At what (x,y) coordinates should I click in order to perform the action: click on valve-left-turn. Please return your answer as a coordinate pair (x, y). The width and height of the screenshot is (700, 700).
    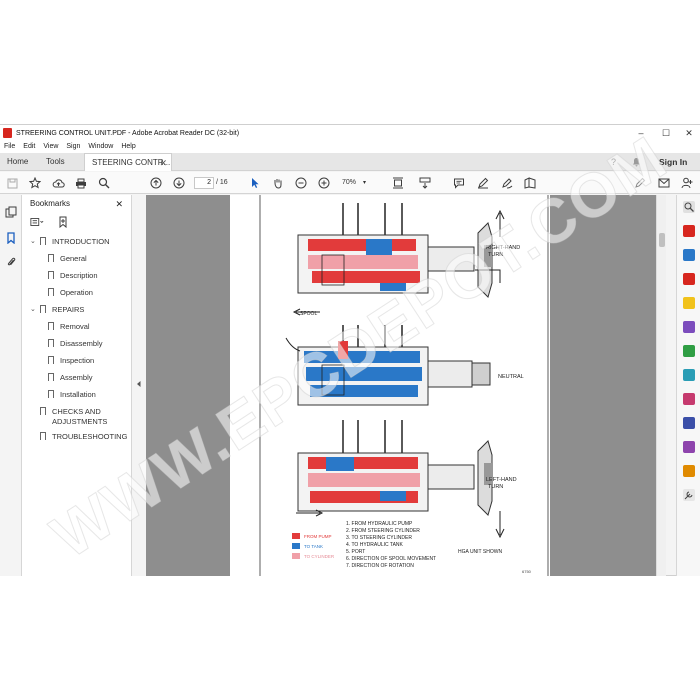
    Looking at the image, I should click on (400, 479).